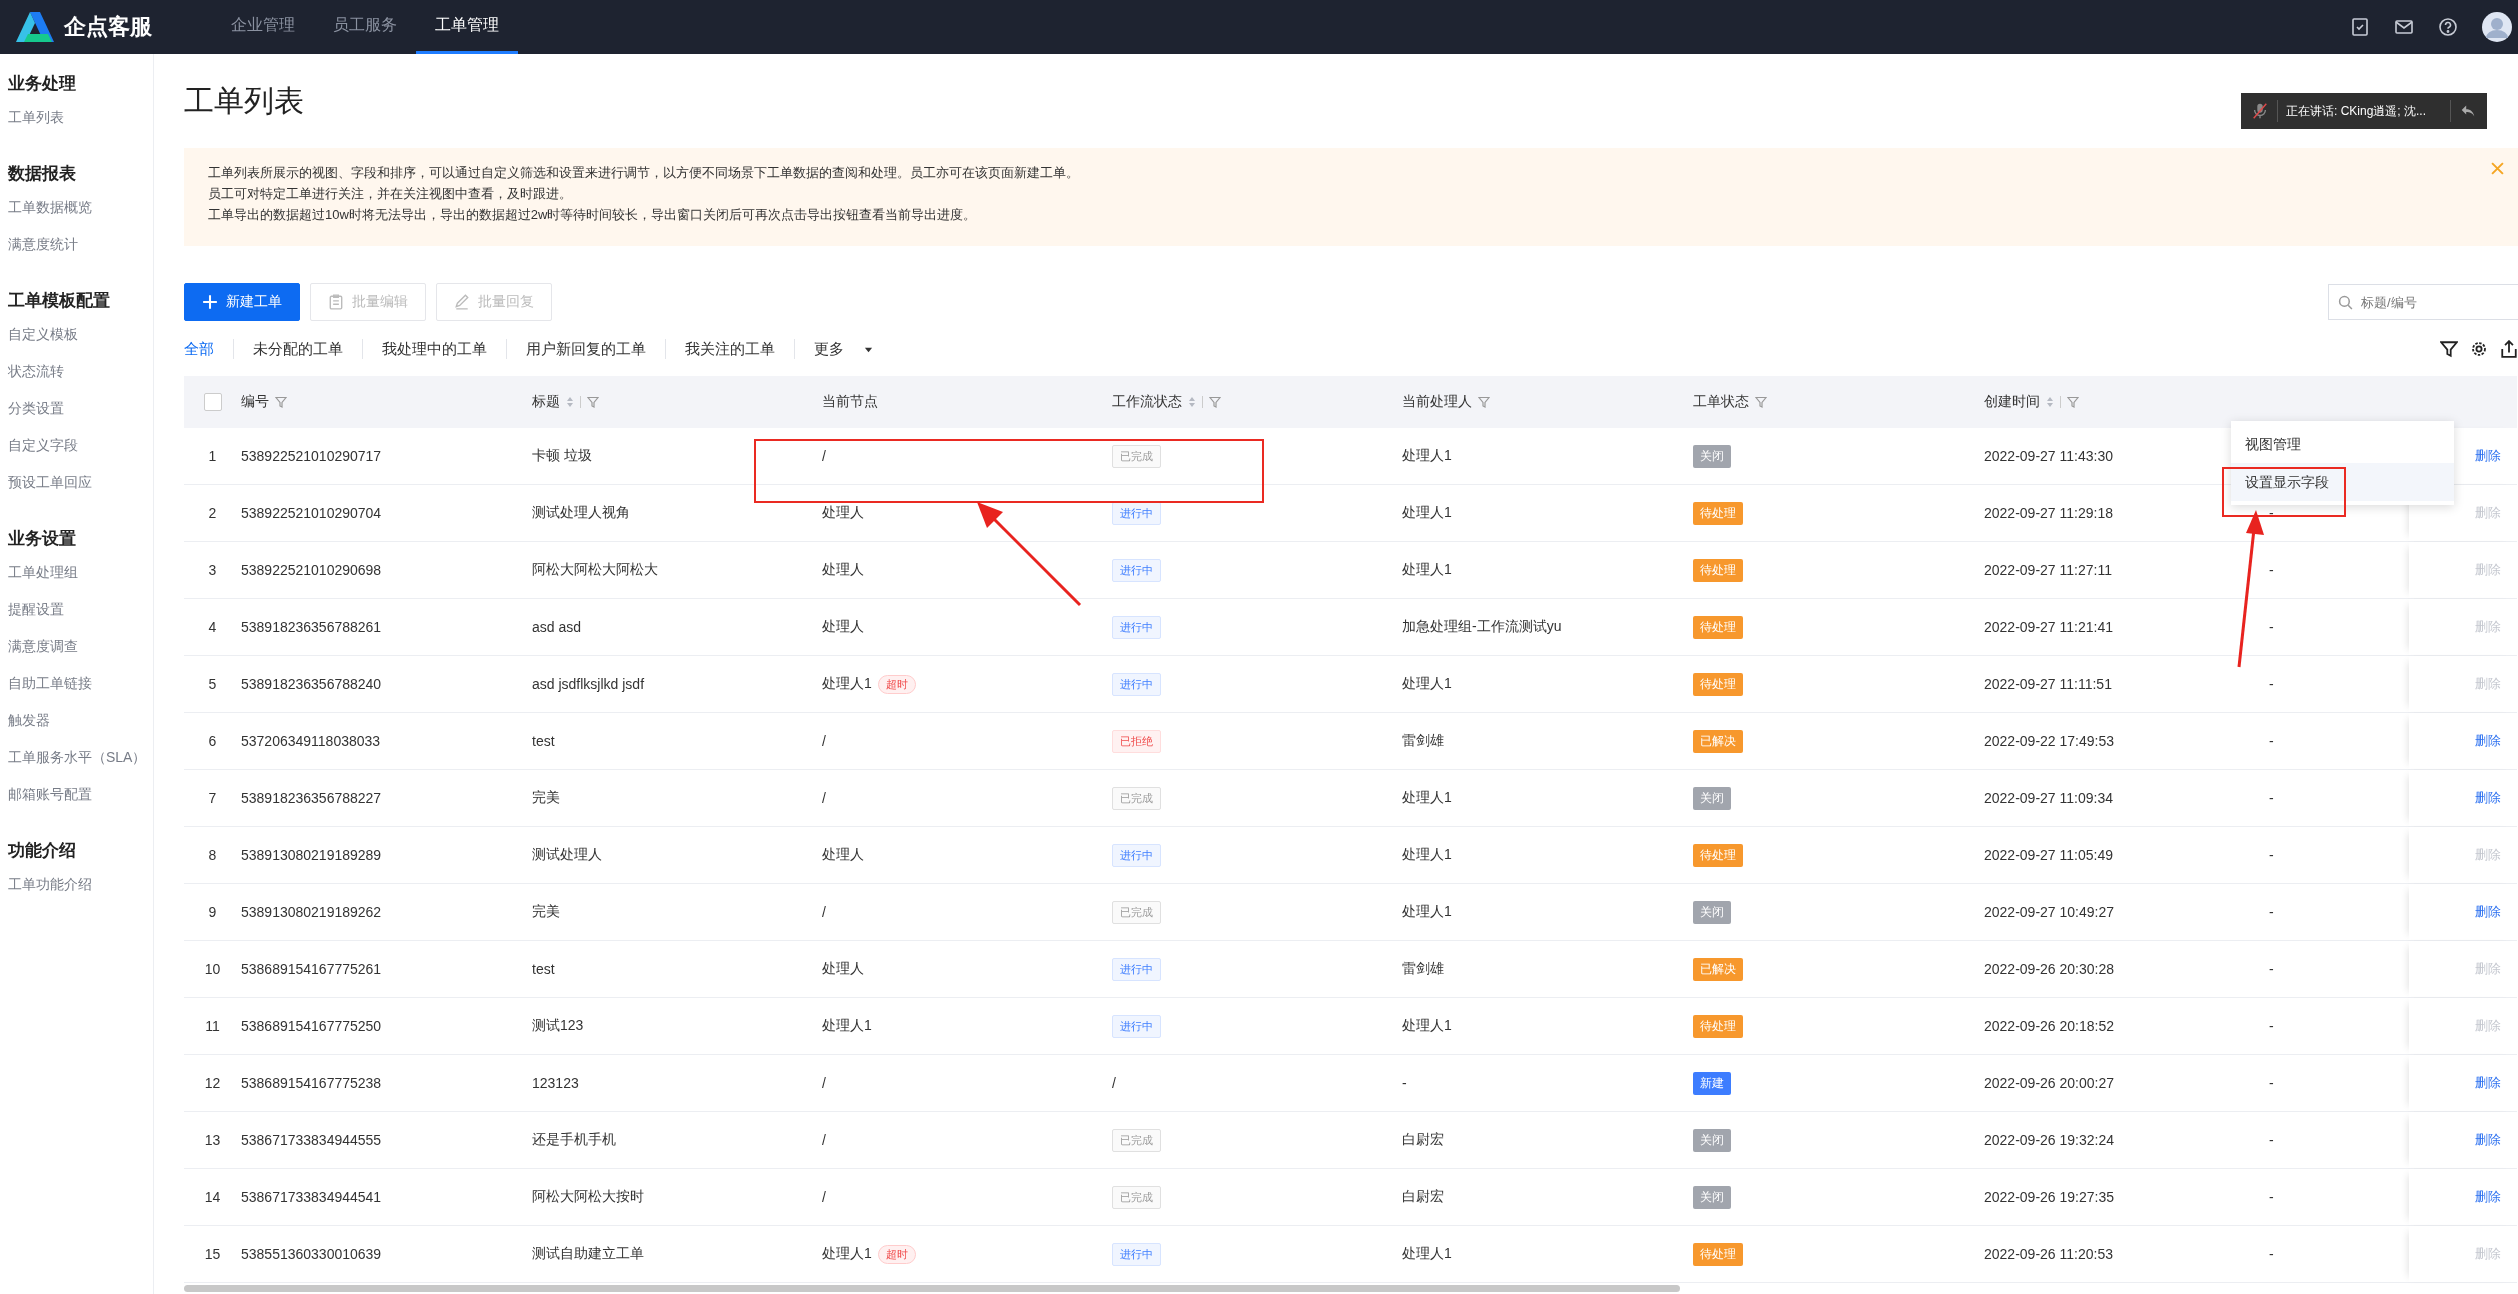  I want to click on menu-item: 视图管理, so click(2342, 444).